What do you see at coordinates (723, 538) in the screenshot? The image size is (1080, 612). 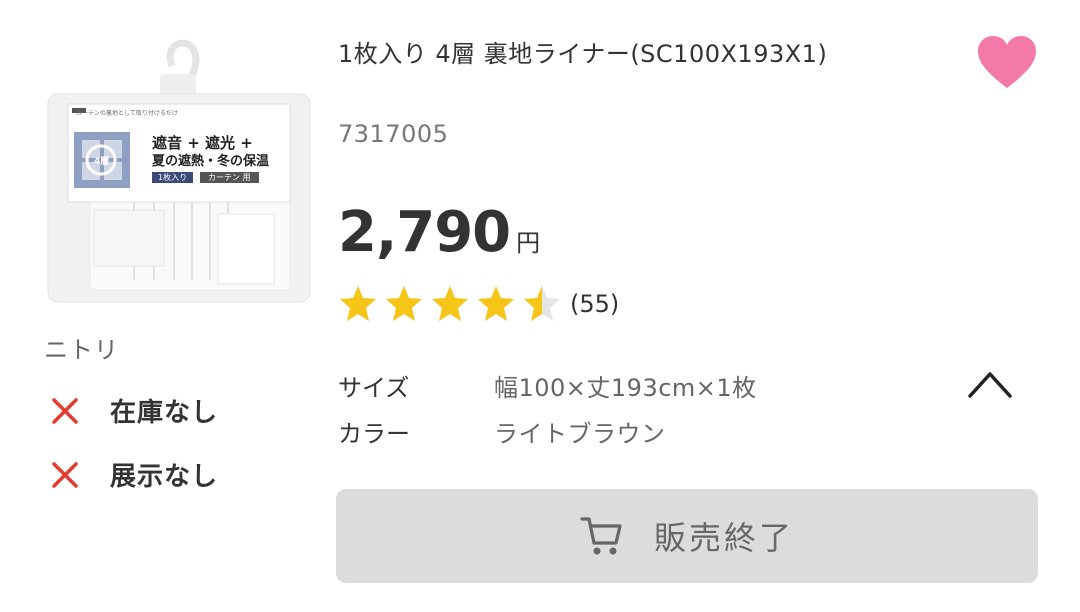 I see `sold-out-label: 販売終了` at bounding box center [723, 538].